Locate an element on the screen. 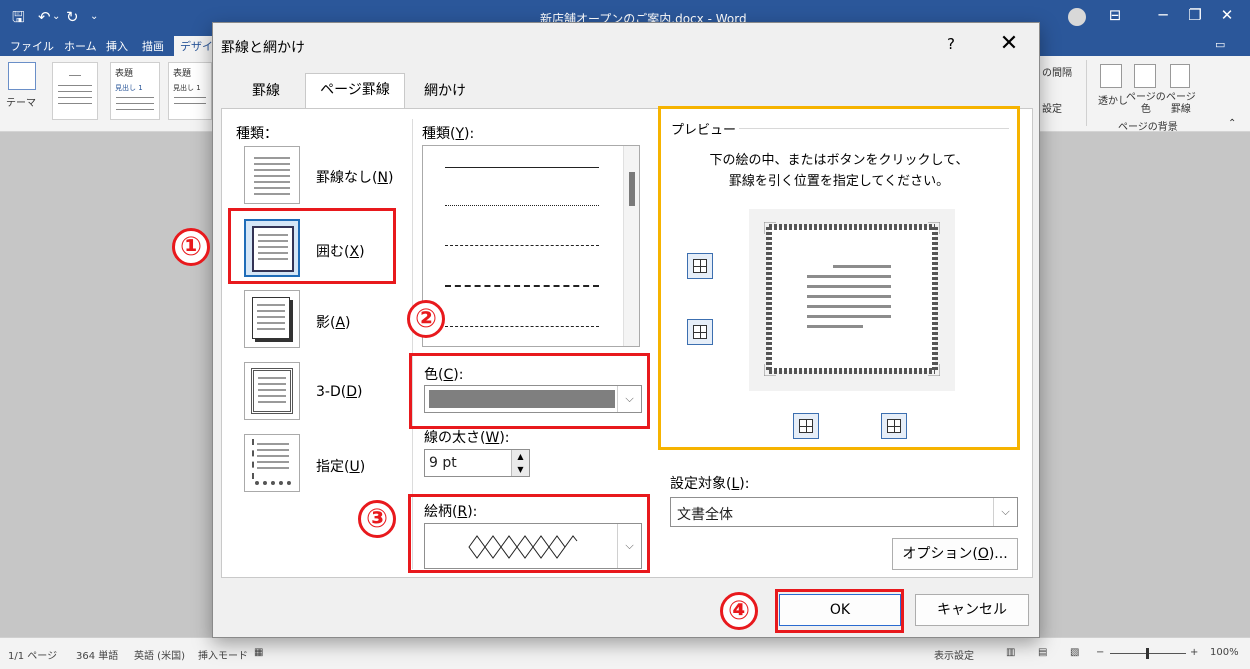 This screenshot has height=669, width=1250. dialog-title: 罫線と網かけ is located at coordinates (263, 48).